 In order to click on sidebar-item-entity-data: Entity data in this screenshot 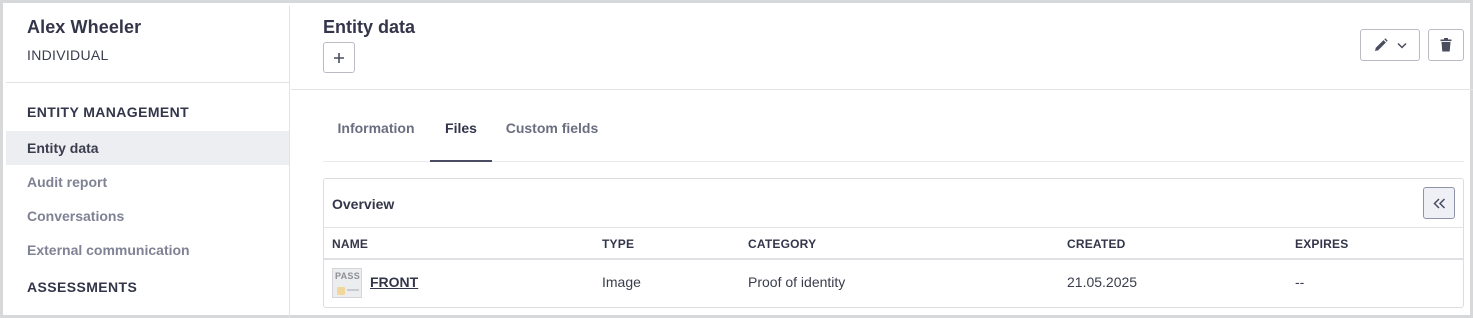, I will do `click(147, 148)`.